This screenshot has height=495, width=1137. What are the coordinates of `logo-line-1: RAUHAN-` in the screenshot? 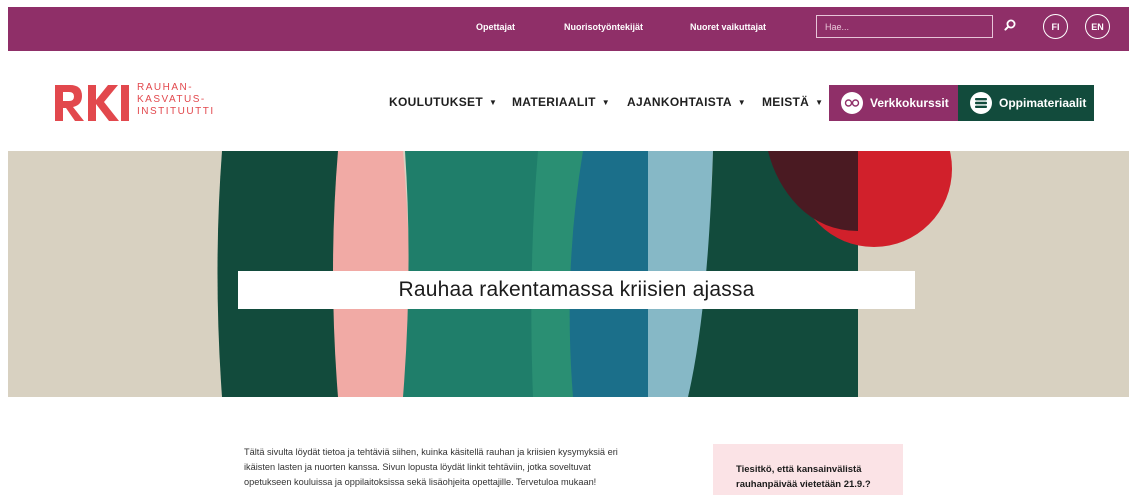 It's located at (165, 87).